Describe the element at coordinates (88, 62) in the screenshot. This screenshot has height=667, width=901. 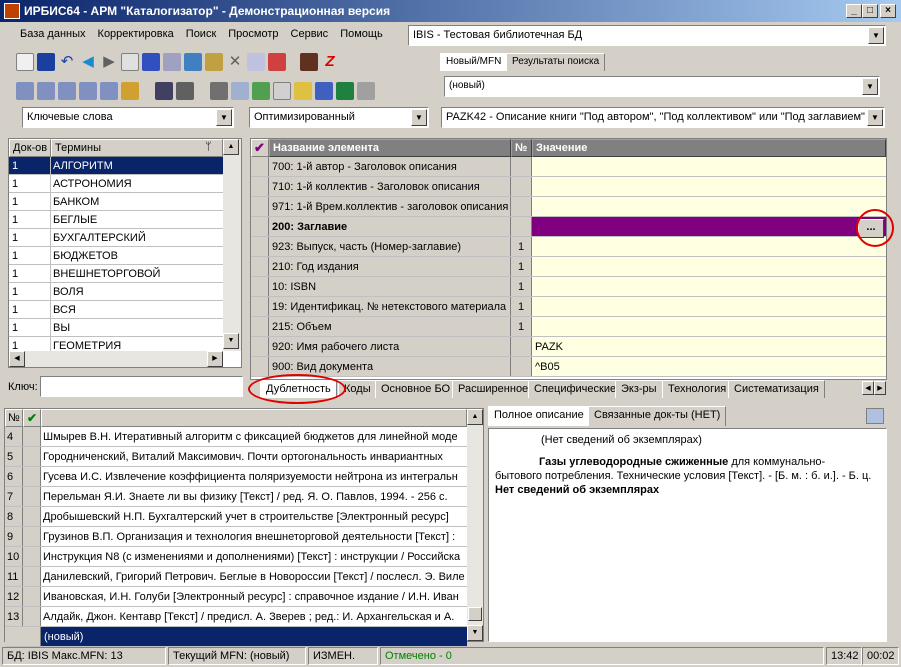
I see `arrow-left-icon: ◀` at that location.